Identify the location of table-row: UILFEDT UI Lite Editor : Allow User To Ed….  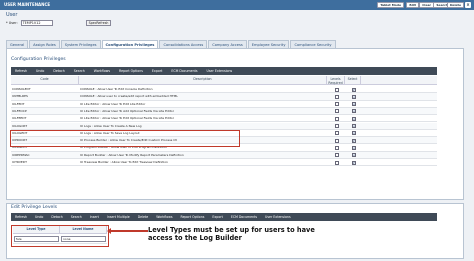
(224, 104).